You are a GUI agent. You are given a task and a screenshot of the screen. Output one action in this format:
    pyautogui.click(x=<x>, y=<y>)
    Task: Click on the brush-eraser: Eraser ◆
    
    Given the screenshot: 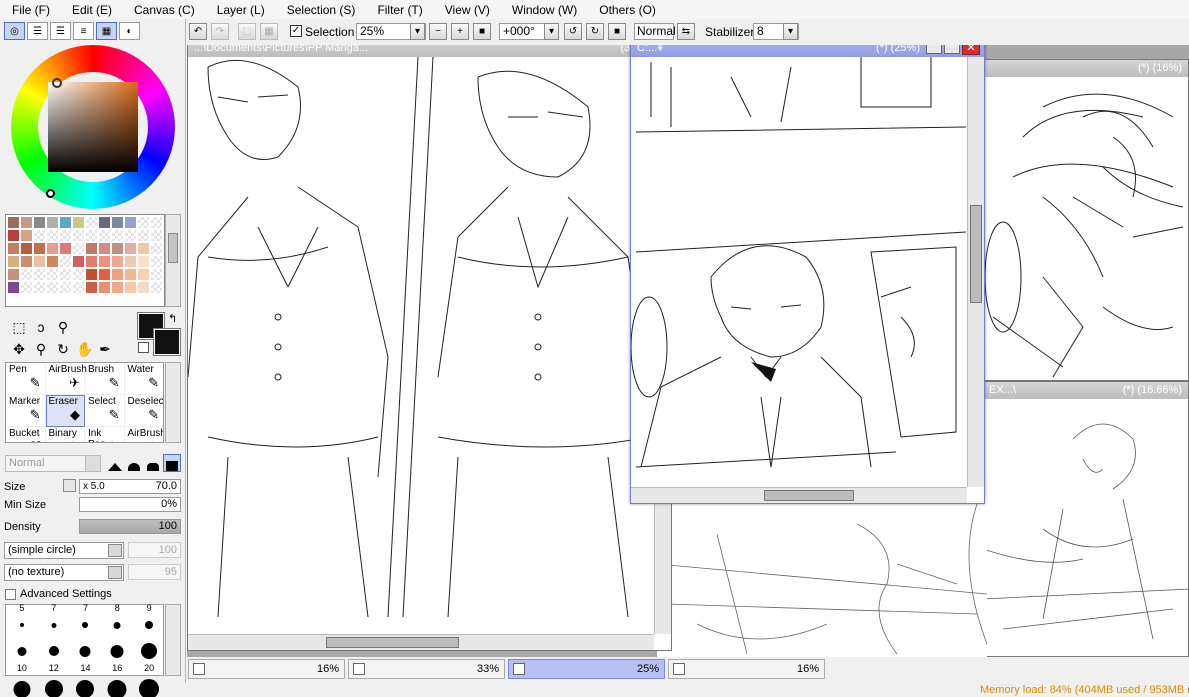 What is the action you would take?
    pyautogui.click(x=65, y=411)
    